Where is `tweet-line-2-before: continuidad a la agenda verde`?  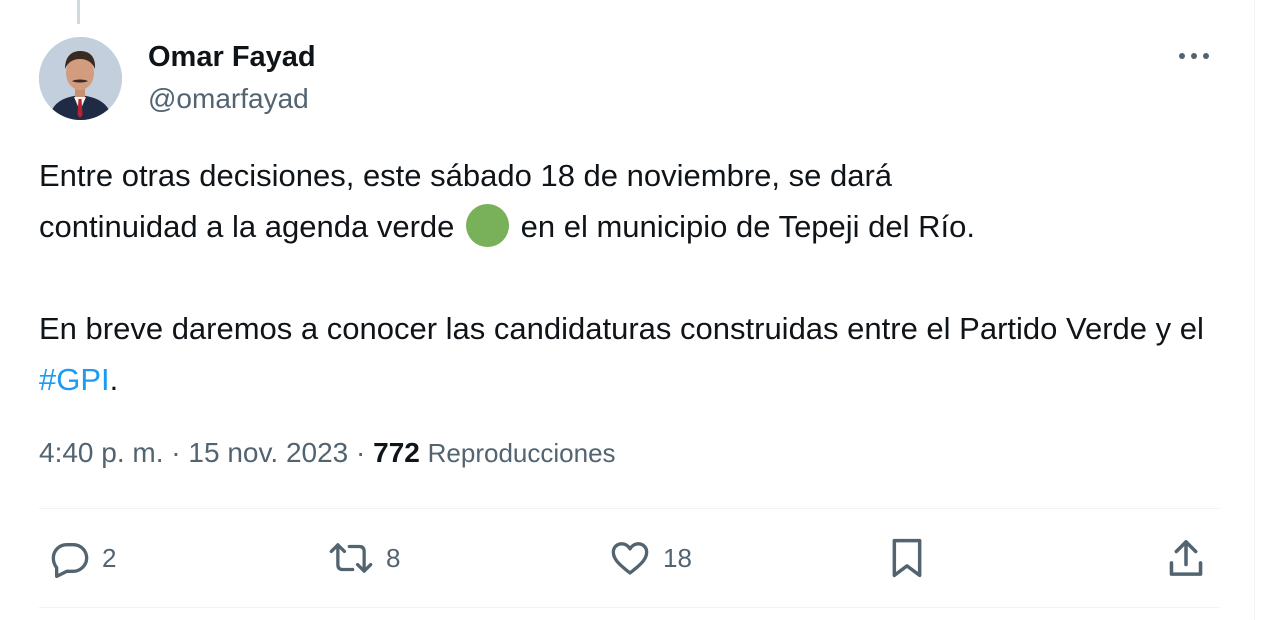
tweet-line-2-before: continuidad a la agenda verde is located at coordinates (247, 226).